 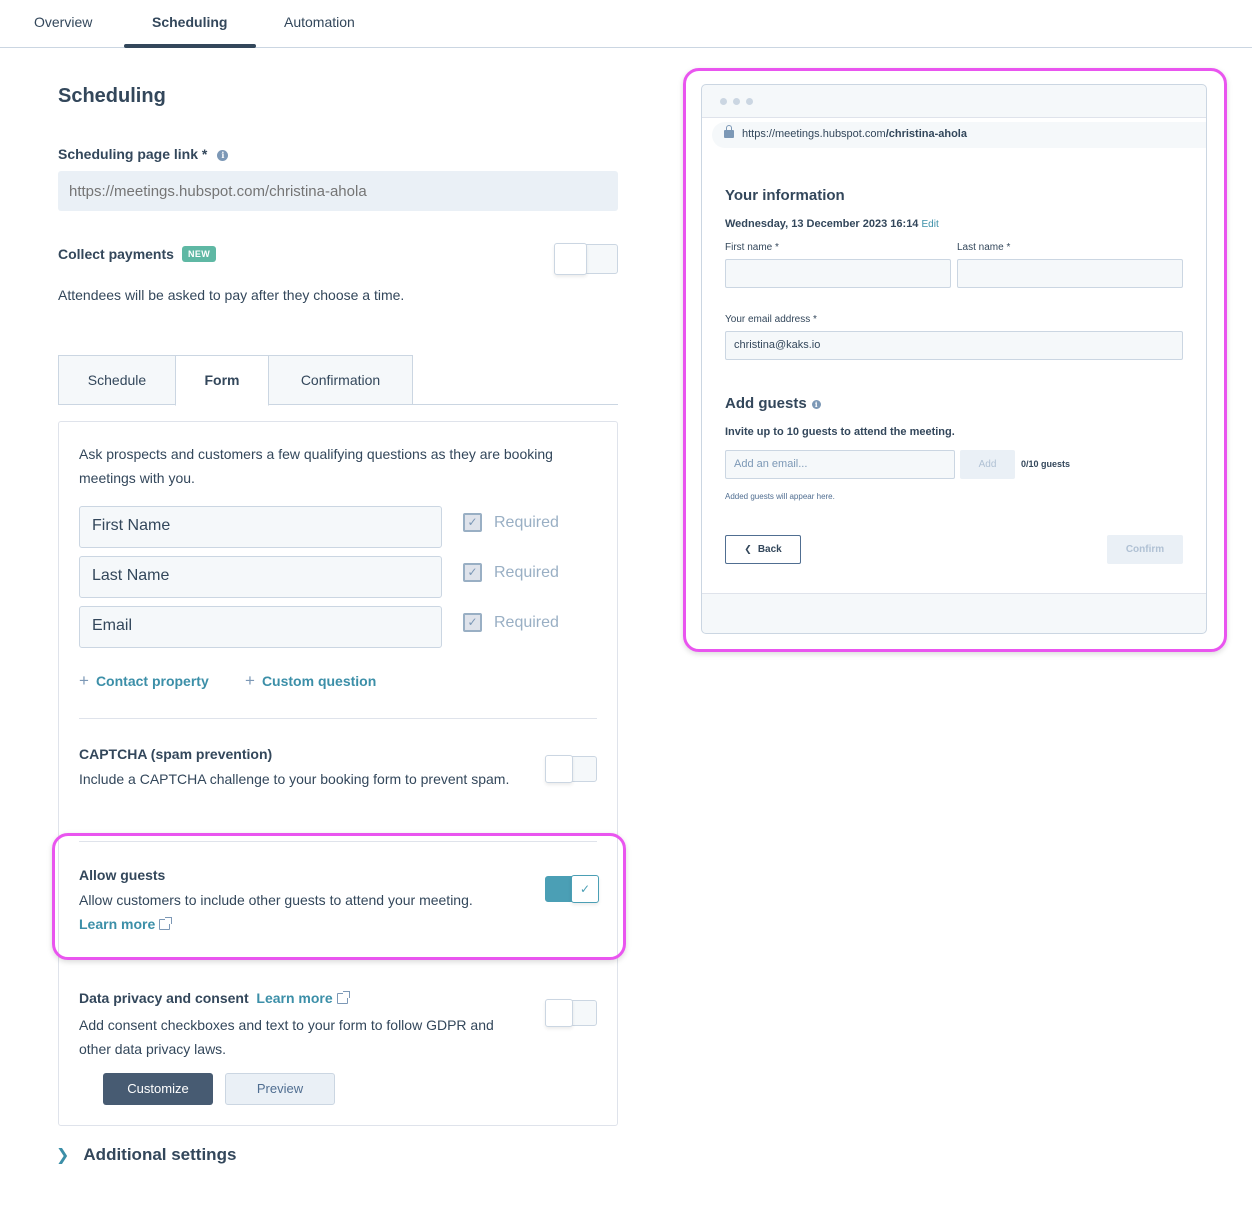 What do you see at coordinates (987, 464) in the screenshot?
I see `preview-add-guest-button: Add` at bounding box center [987, 464].